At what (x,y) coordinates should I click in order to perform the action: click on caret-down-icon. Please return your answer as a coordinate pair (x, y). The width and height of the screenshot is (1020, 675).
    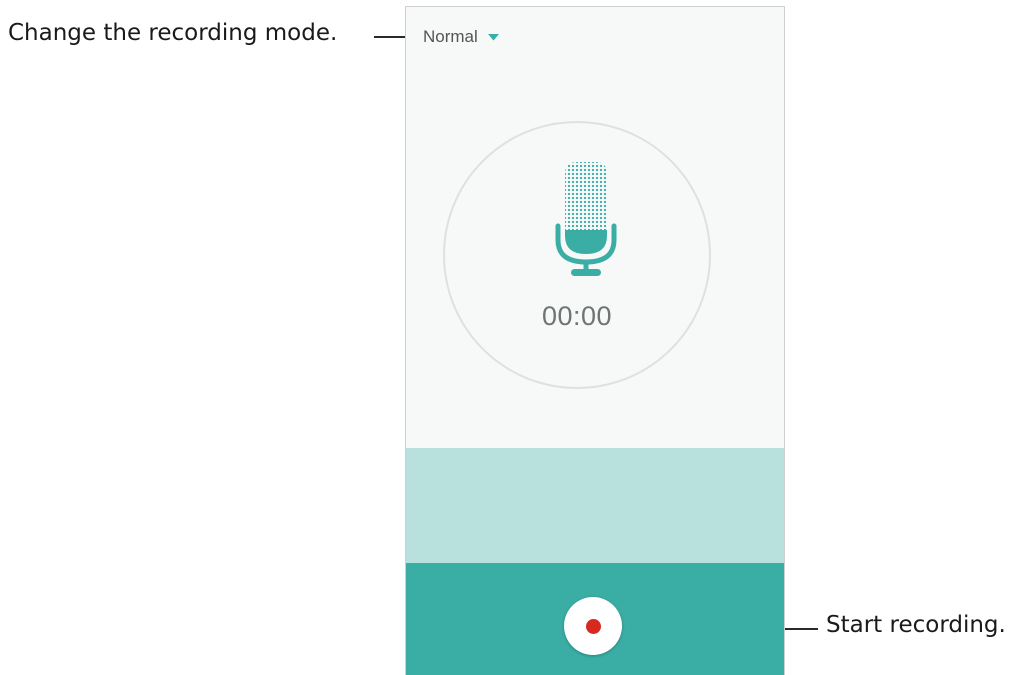
    Looking at the image, I should click on (493, 37).